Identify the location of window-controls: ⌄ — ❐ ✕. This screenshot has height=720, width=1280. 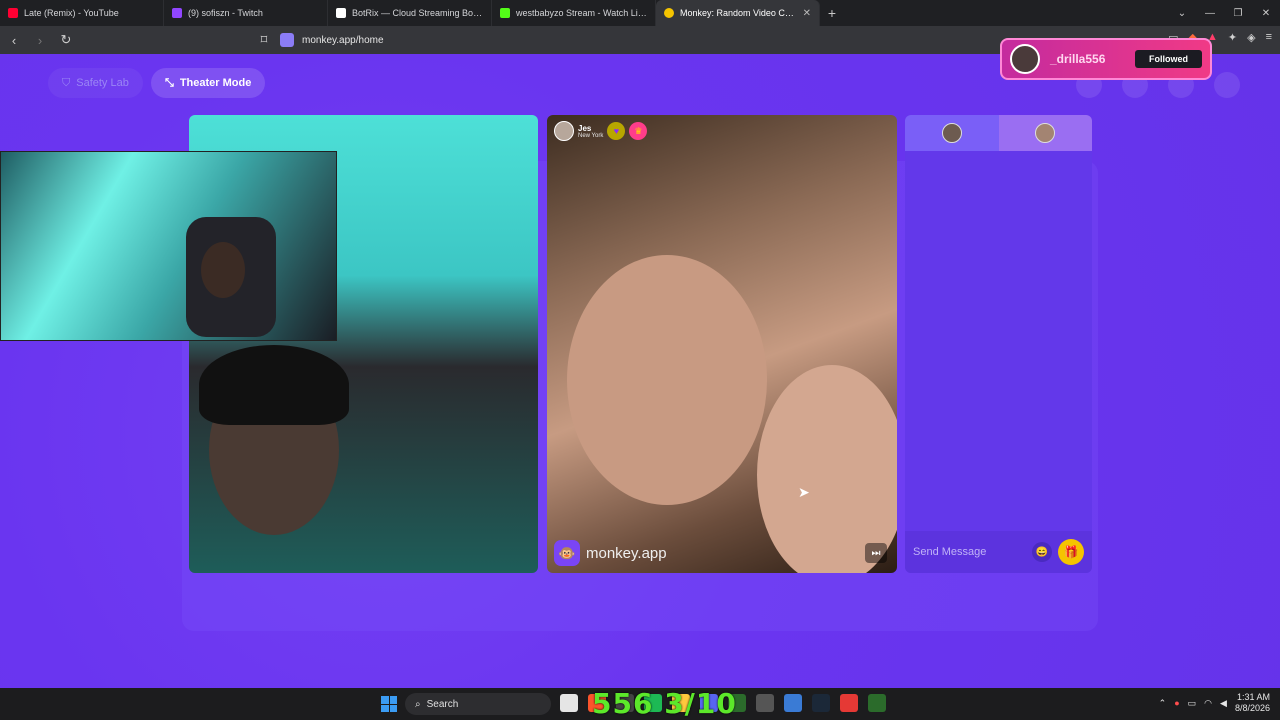
(1224, 13).